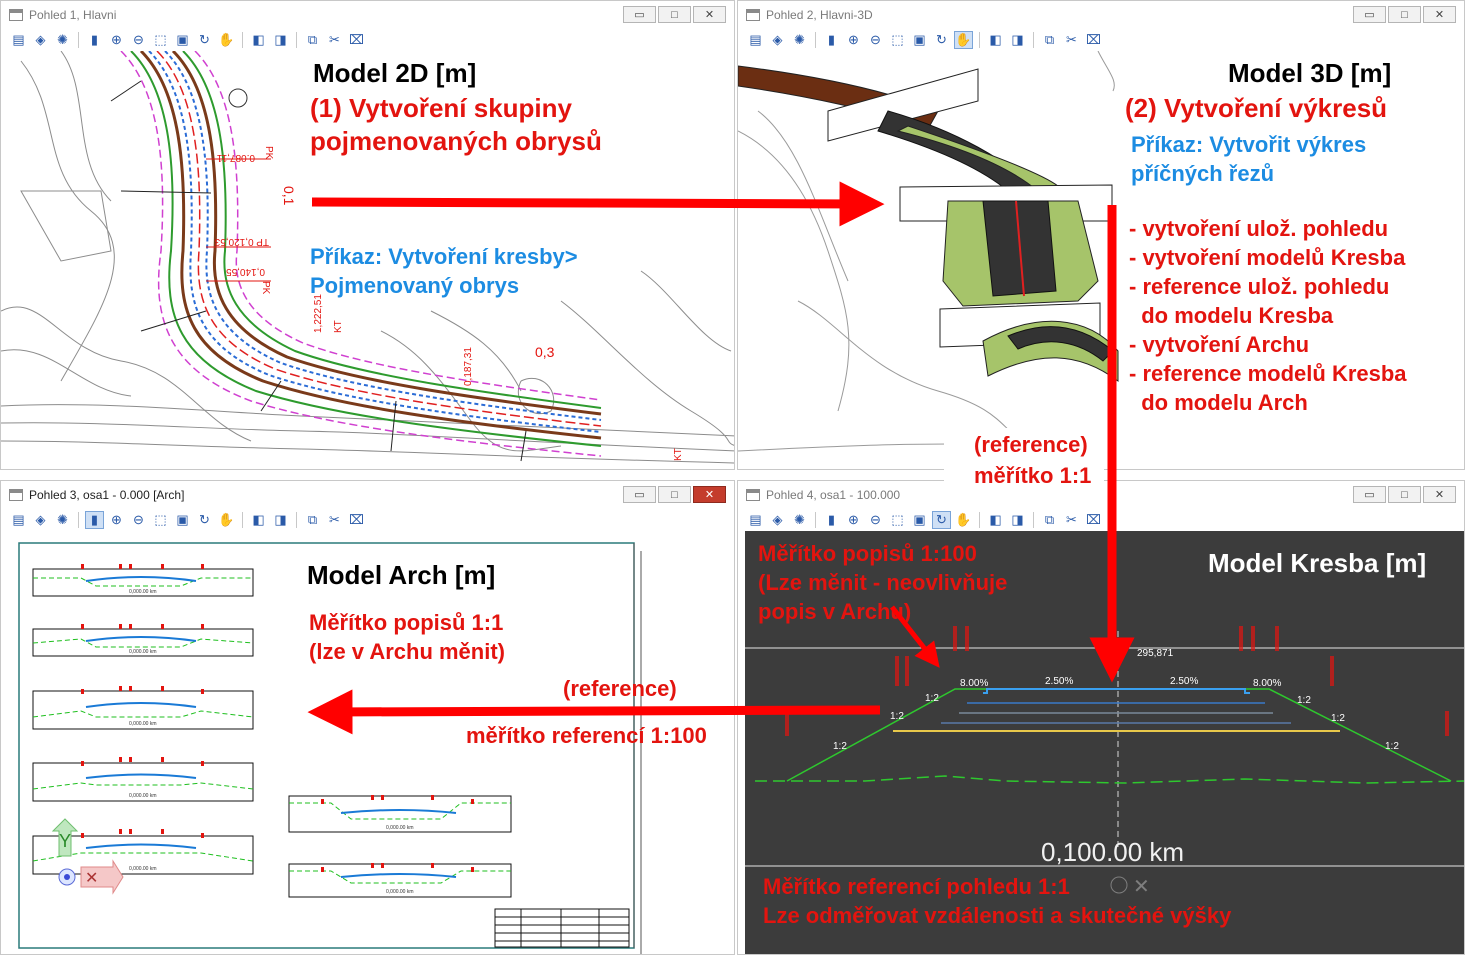  I want to click on model-kresba-title: Model Kresba [m], so click(1317, 563).